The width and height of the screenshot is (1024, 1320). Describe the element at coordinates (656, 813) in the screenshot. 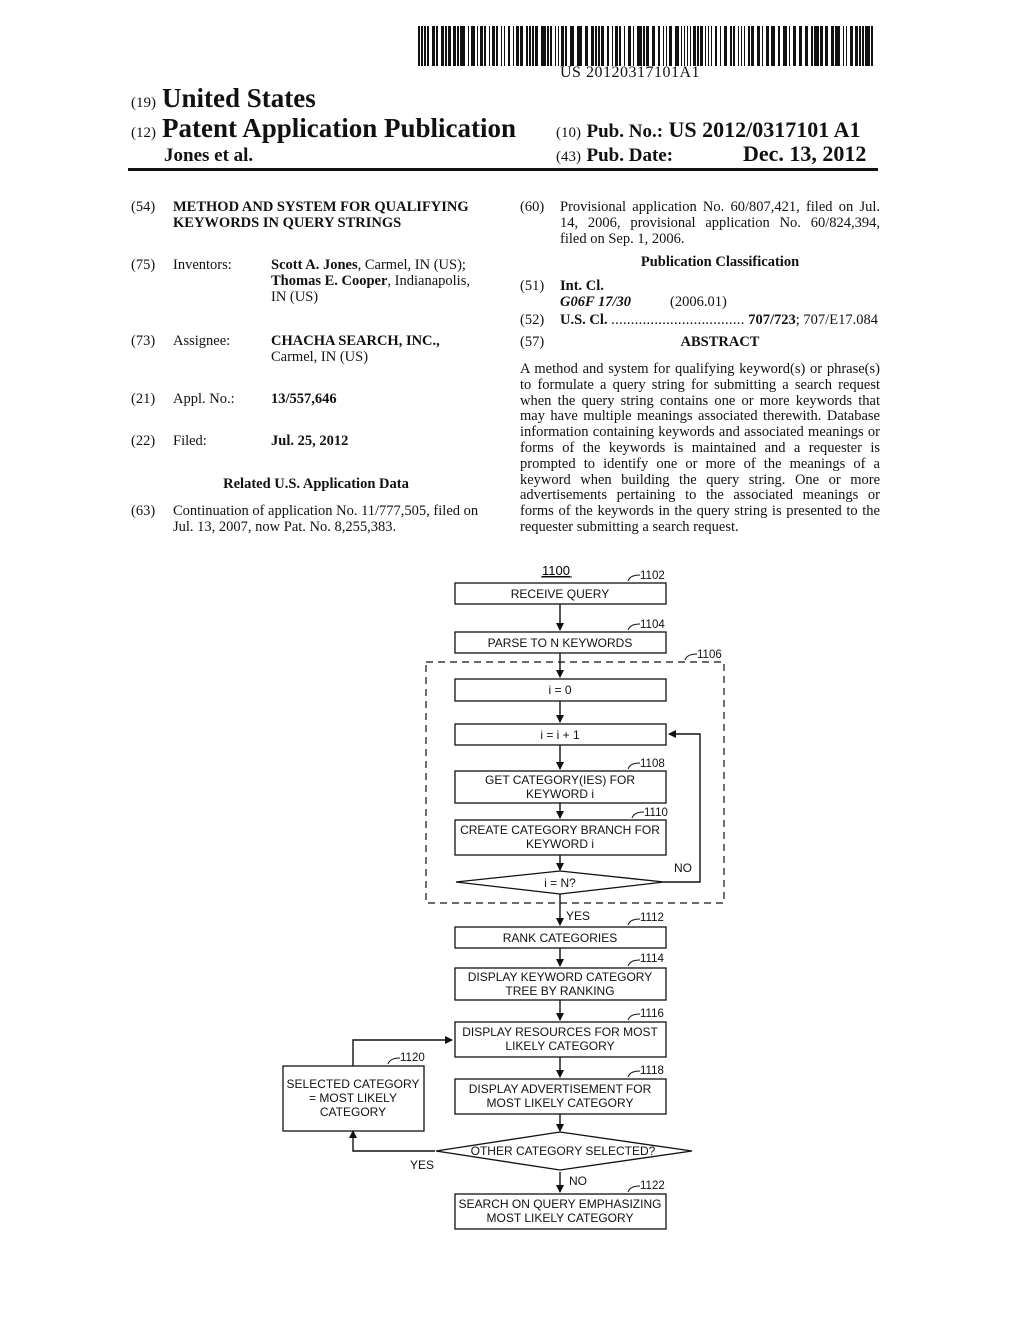

I see `ref-1110: 1110` at that location.